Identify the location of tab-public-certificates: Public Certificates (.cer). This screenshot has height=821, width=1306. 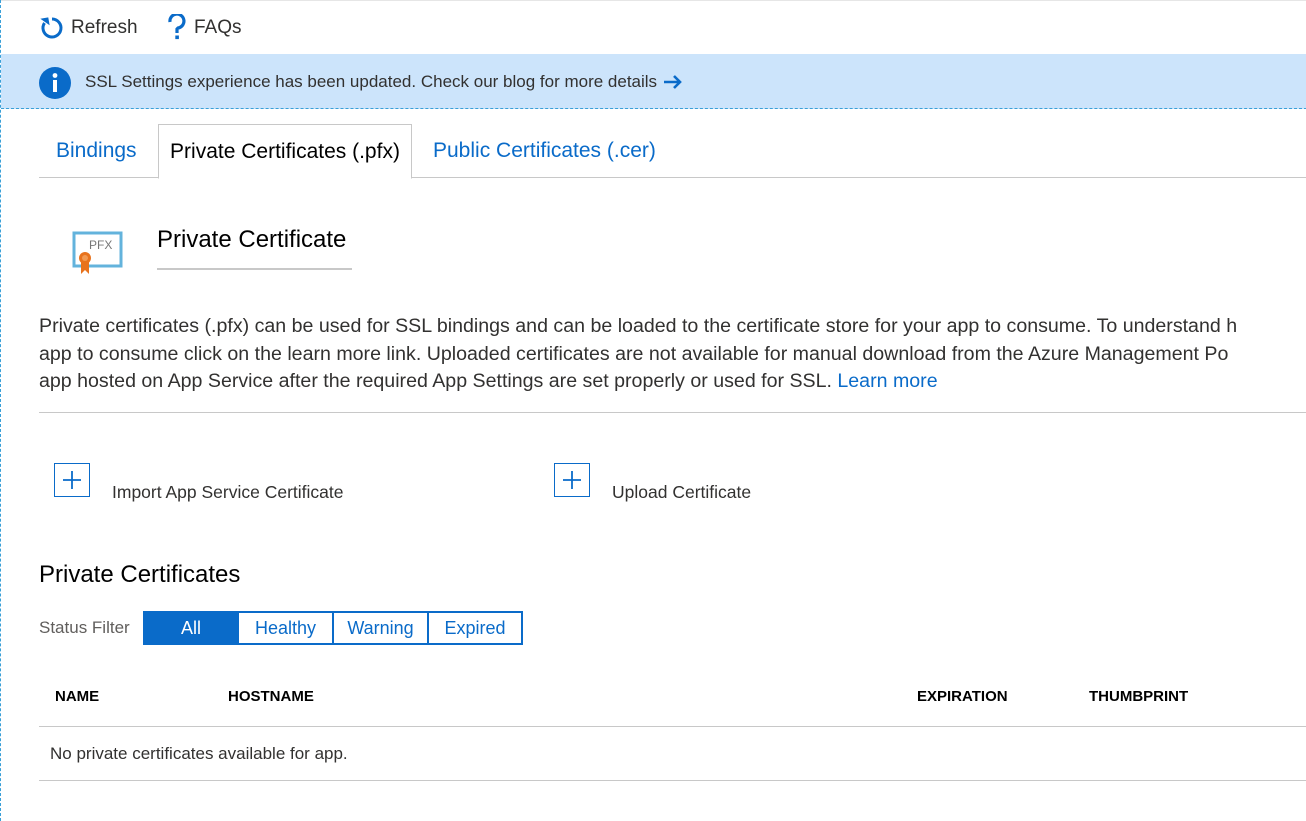
(544, 151).